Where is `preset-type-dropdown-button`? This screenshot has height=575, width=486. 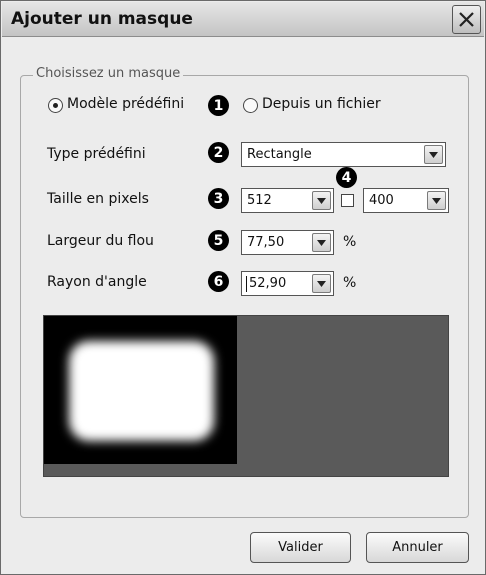
preset-type-dropdown-button is located at coordinates (433, 154).